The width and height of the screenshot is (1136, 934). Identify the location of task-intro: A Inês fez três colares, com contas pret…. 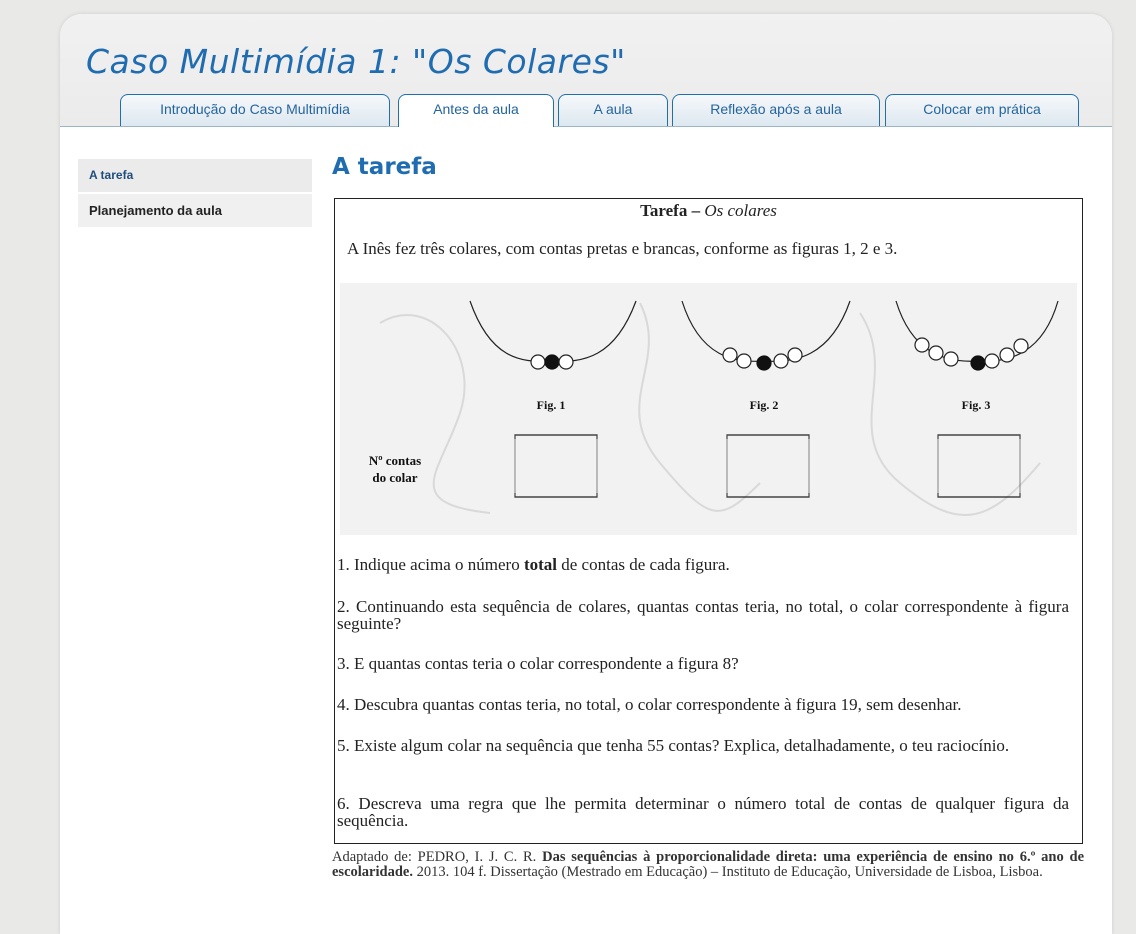
(622, 248).